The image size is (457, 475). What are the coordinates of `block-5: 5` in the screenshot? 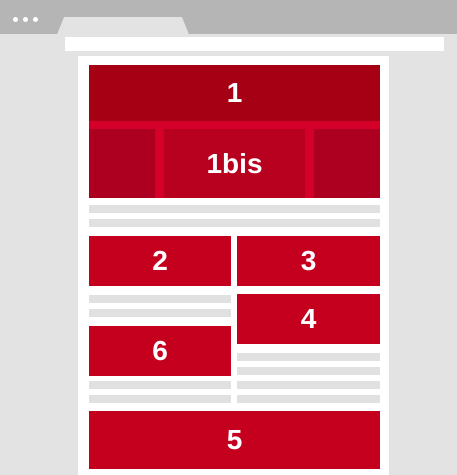 It's located at (234, 440).